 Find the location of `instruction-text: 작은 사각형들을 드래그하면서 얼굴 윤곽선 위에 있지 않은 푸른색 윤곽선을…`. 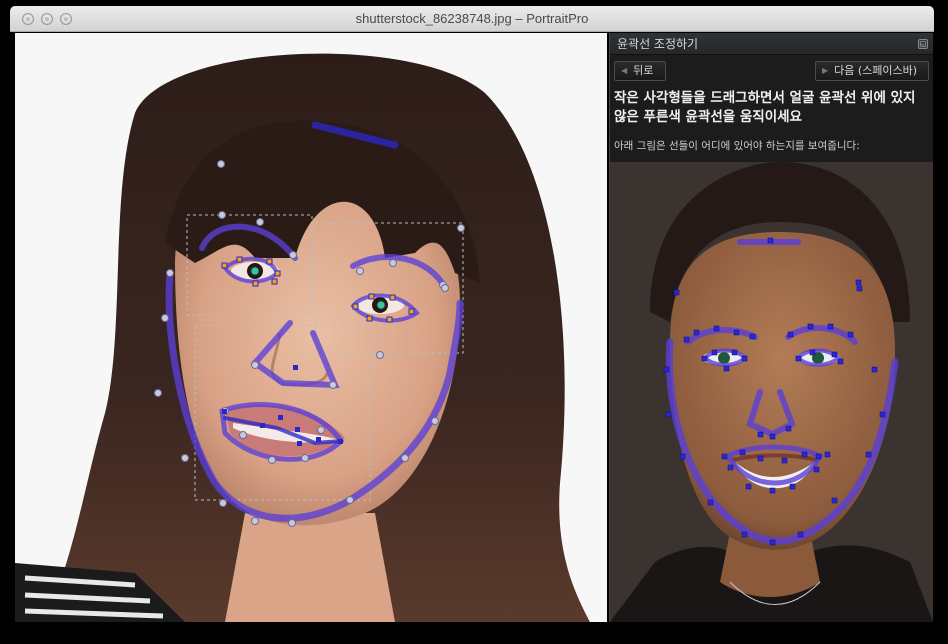

instruction-text: 작은 사각형들을 드래그하면서 얼굴 윤곽선 위에 있지 않은 푸른색 윤곽선을… is located at coordinates (765, 107).